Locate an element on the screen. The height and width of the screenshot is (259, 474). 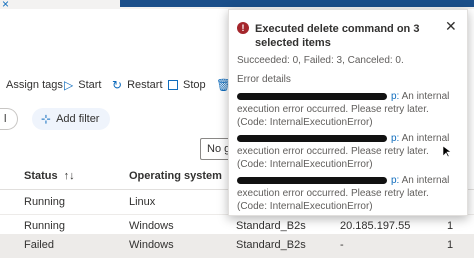
filter-pill: l is located at coordinates (9, 119).